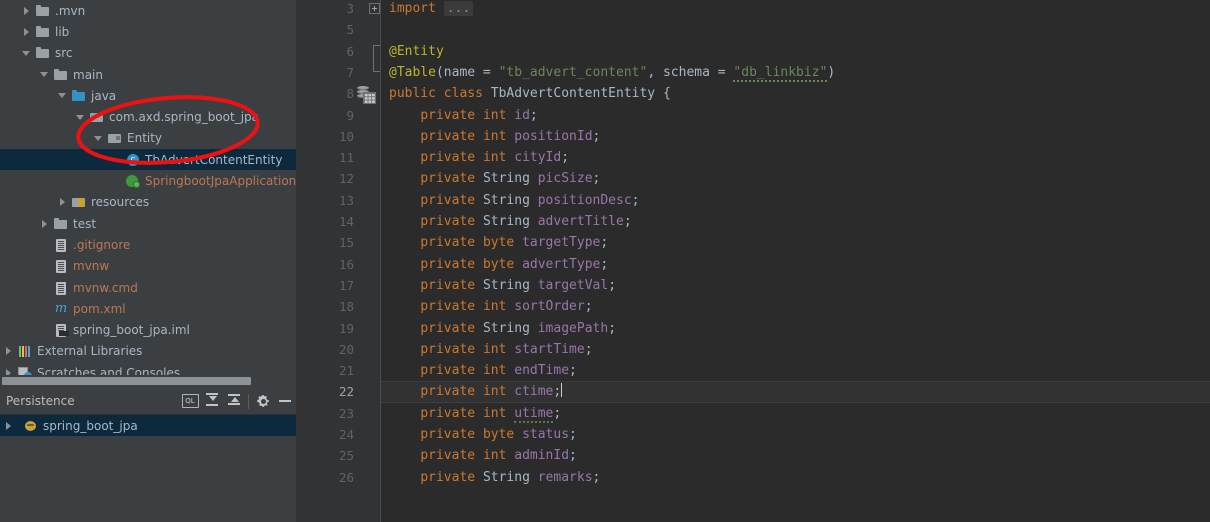  I want to click on tree-item-gitignore: .gitignore, so click(148, 244).